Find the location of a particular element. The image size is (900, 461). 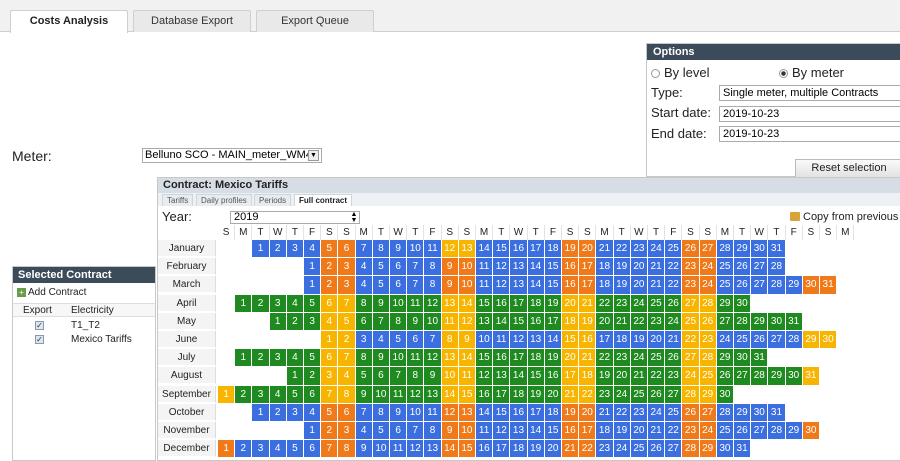

calendar-day-cell: 4 is located at coordinates (347, 376).